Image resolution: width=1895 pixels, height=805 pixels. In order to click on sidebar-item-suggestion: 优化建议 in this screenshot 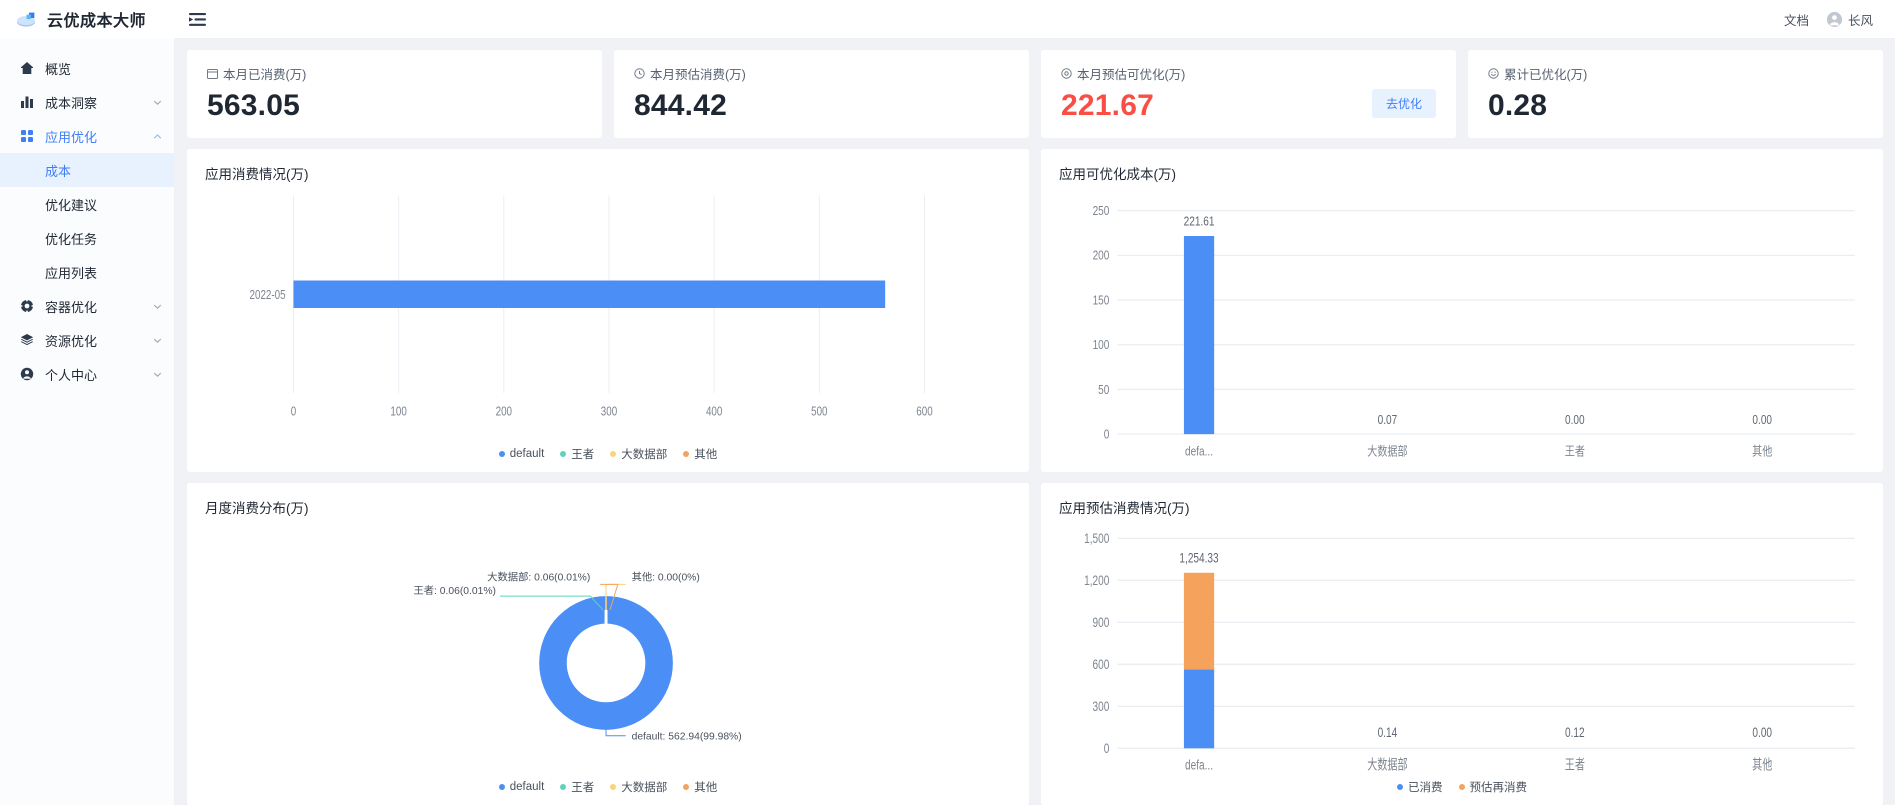, I will do `click(87, 204)`.